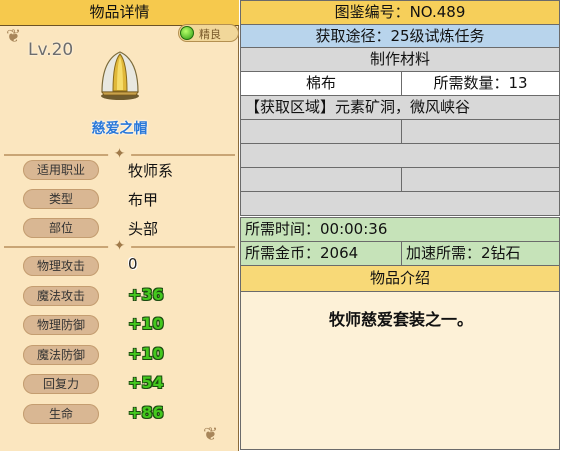 This screenshot has width=561, height=451. Describe the element at coordinates (61, 296) in the screenshot. I see `stat-label-magic-attack: 魔法攻击` at that location.